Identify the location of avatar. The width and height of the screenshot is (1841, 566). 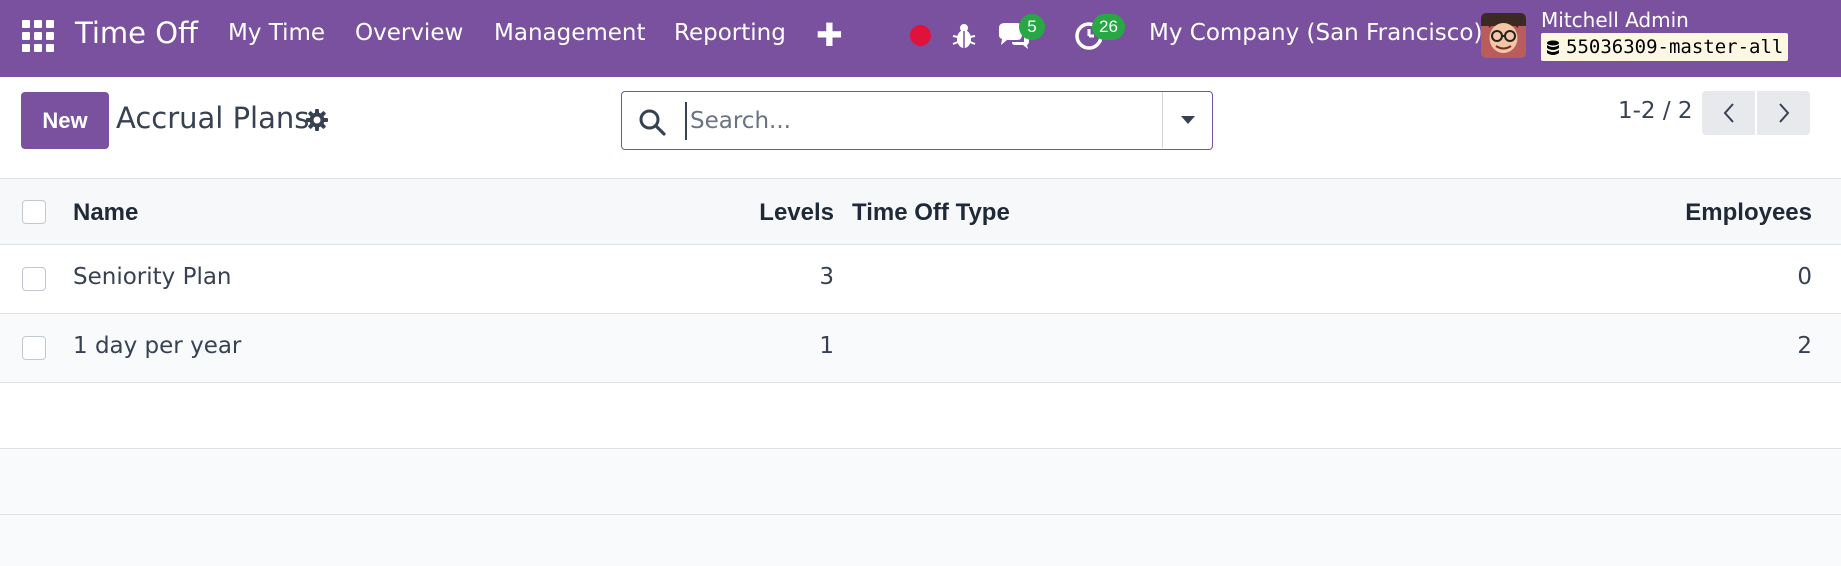
(1503, 35).